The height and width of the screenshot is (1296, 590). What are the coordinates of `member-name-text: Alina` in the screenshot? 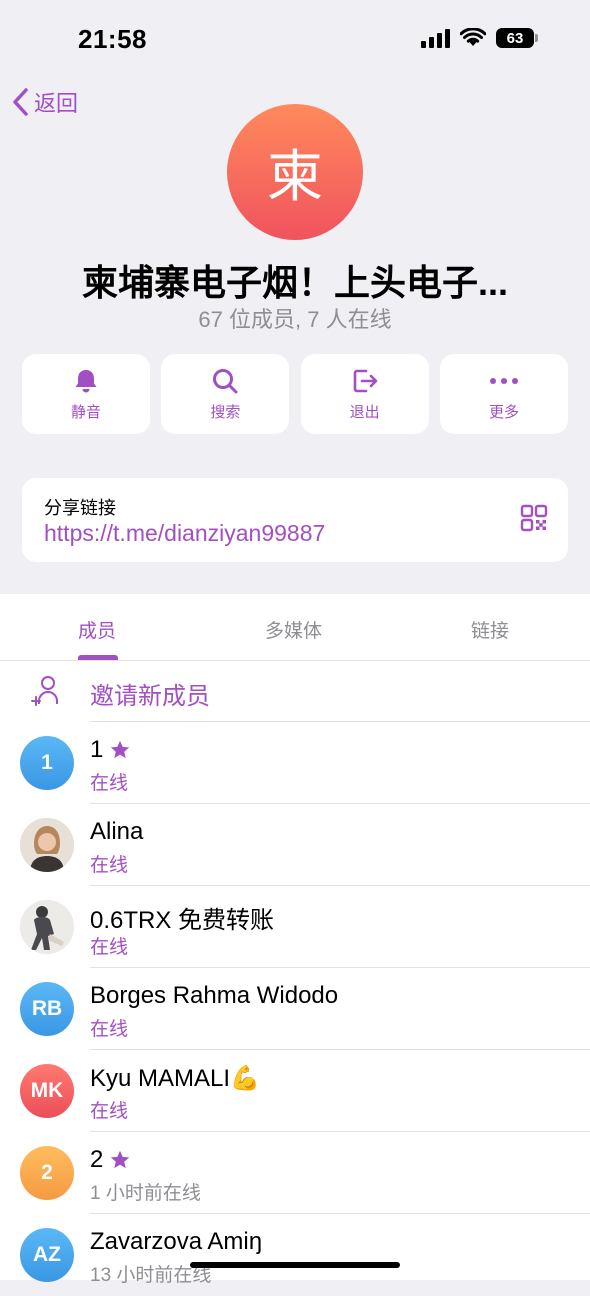 It's located at (117, 831).